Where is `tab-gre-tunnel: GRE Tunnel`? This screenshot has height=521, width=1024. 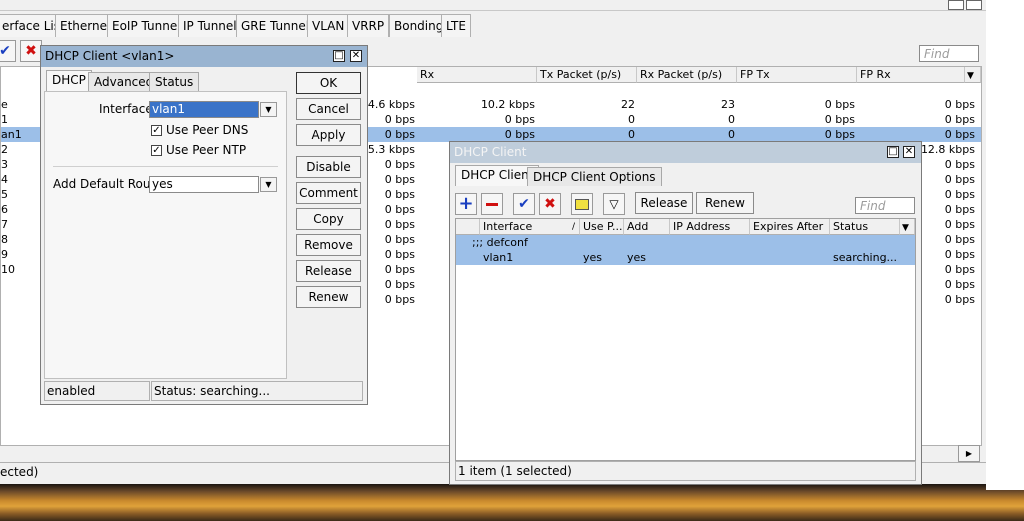 tab-gre-tunnel: GRE Tunnel is located at coordinates (275, 25).